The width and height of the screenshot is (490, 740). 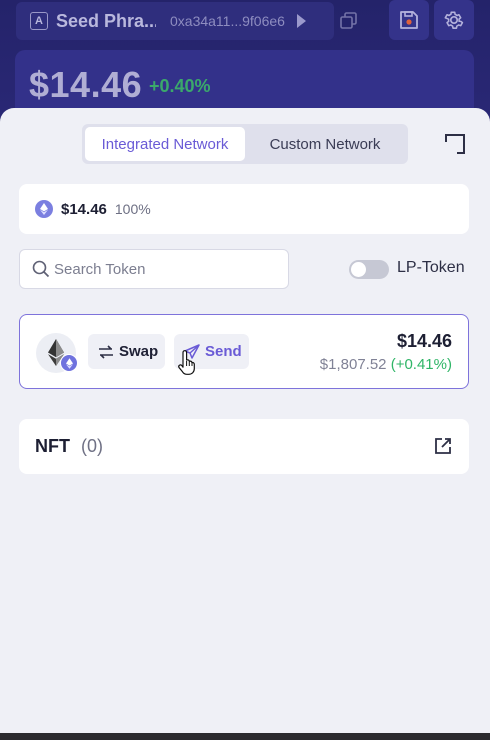 I want to click on nft-label: NFT, so click(x=52, y=446).